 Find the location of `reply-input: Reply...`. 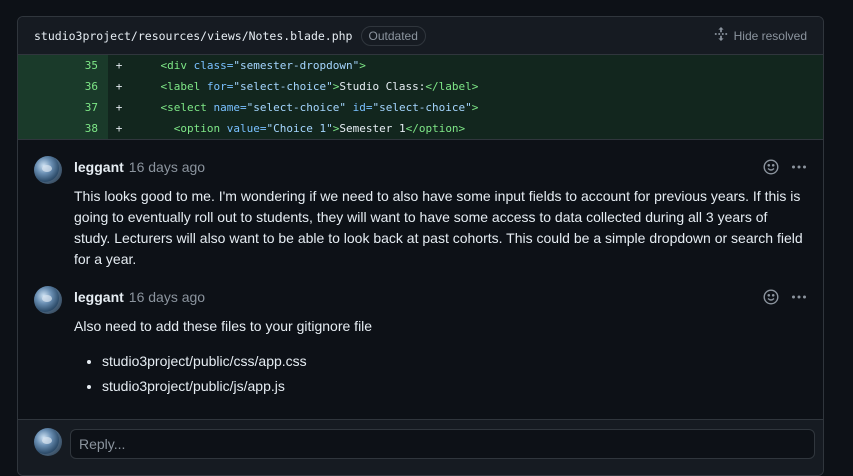

reply-input: Reply... is located at coordinates (442, 444).